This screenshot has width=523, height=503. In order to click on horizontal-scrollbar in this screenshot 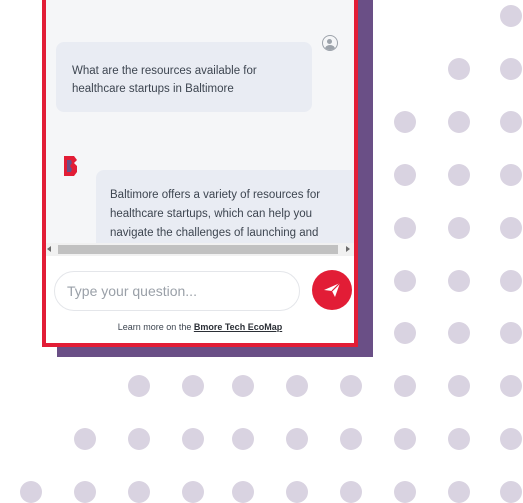, I will do `click(200, 249)`.